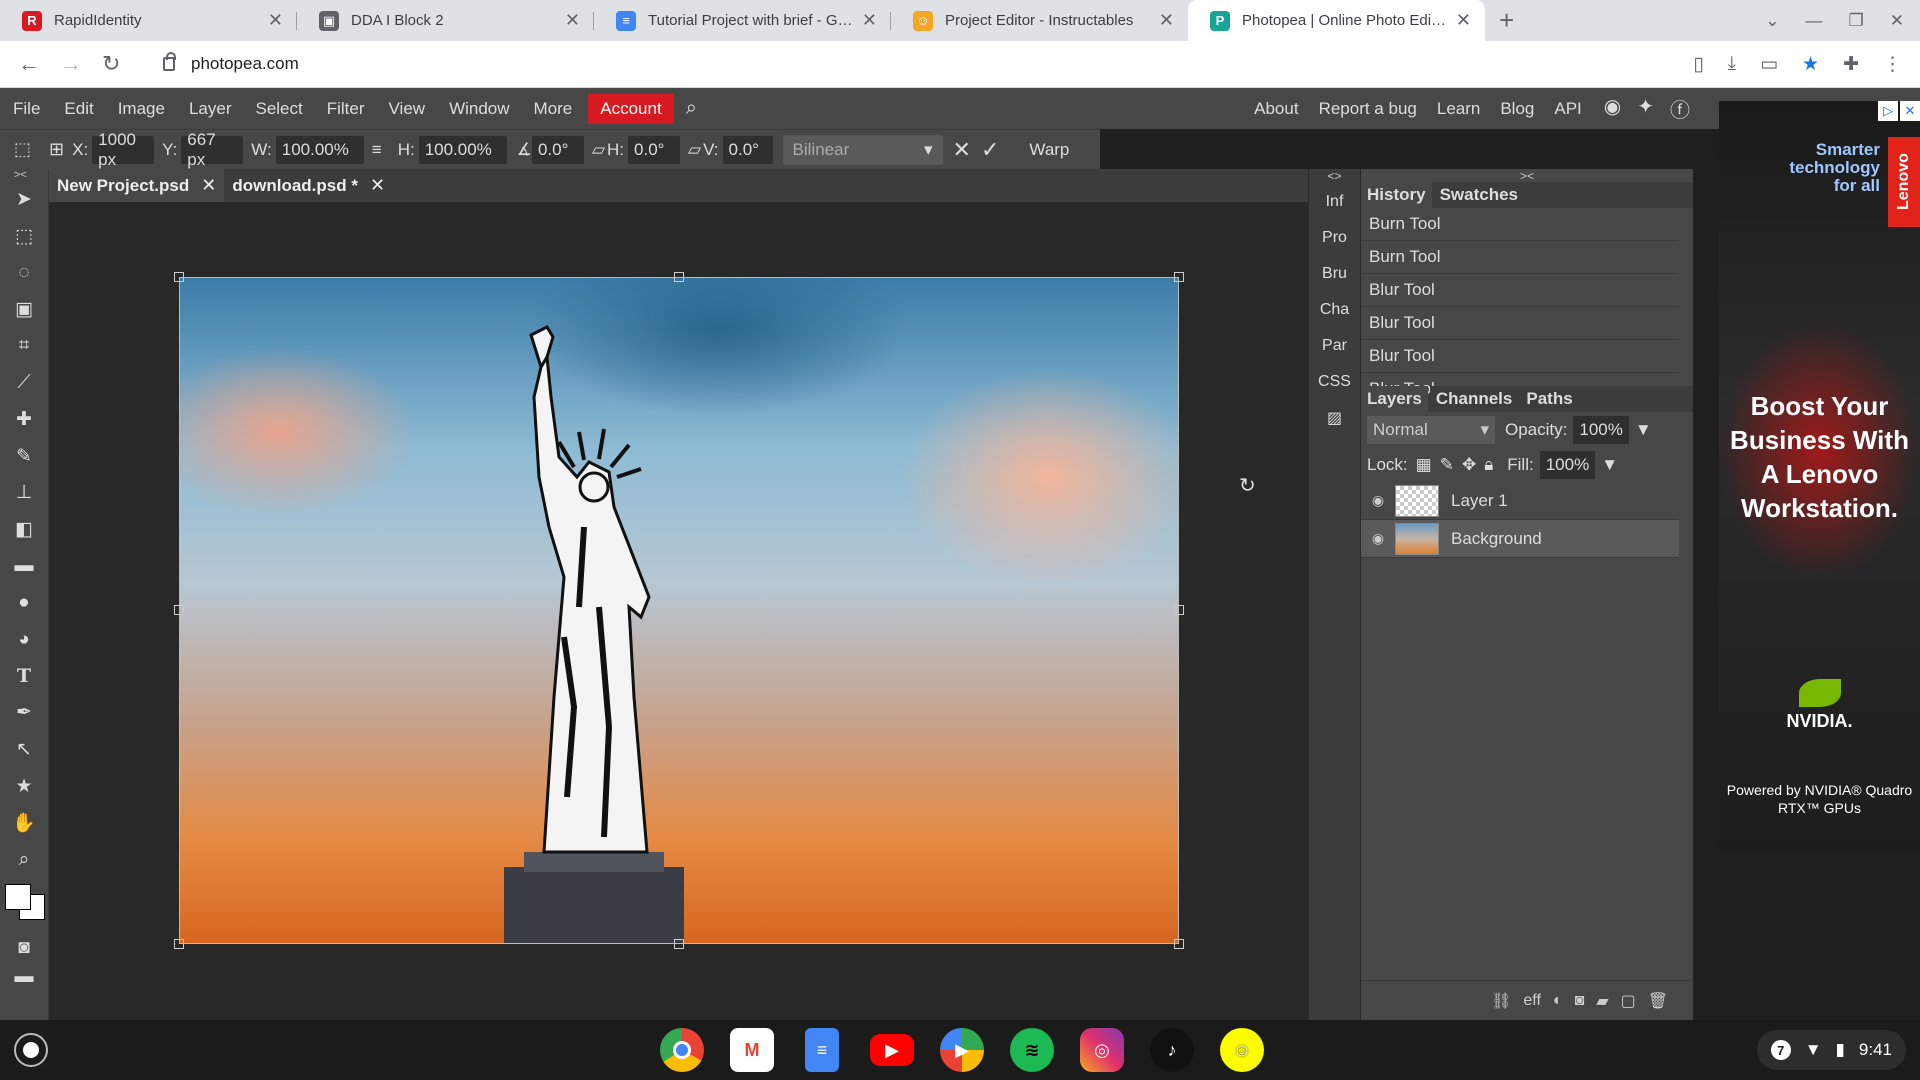  What do you see at coordinates (24, 493) in the screenshot?
I see `stamp-tool-icon: ⊥` at bounding box center [24, 493].